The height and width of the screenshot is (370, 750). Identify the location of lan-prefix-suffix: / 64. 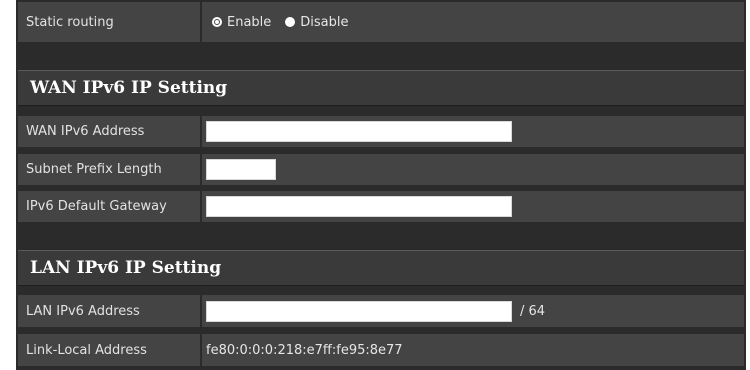
(533, 311).